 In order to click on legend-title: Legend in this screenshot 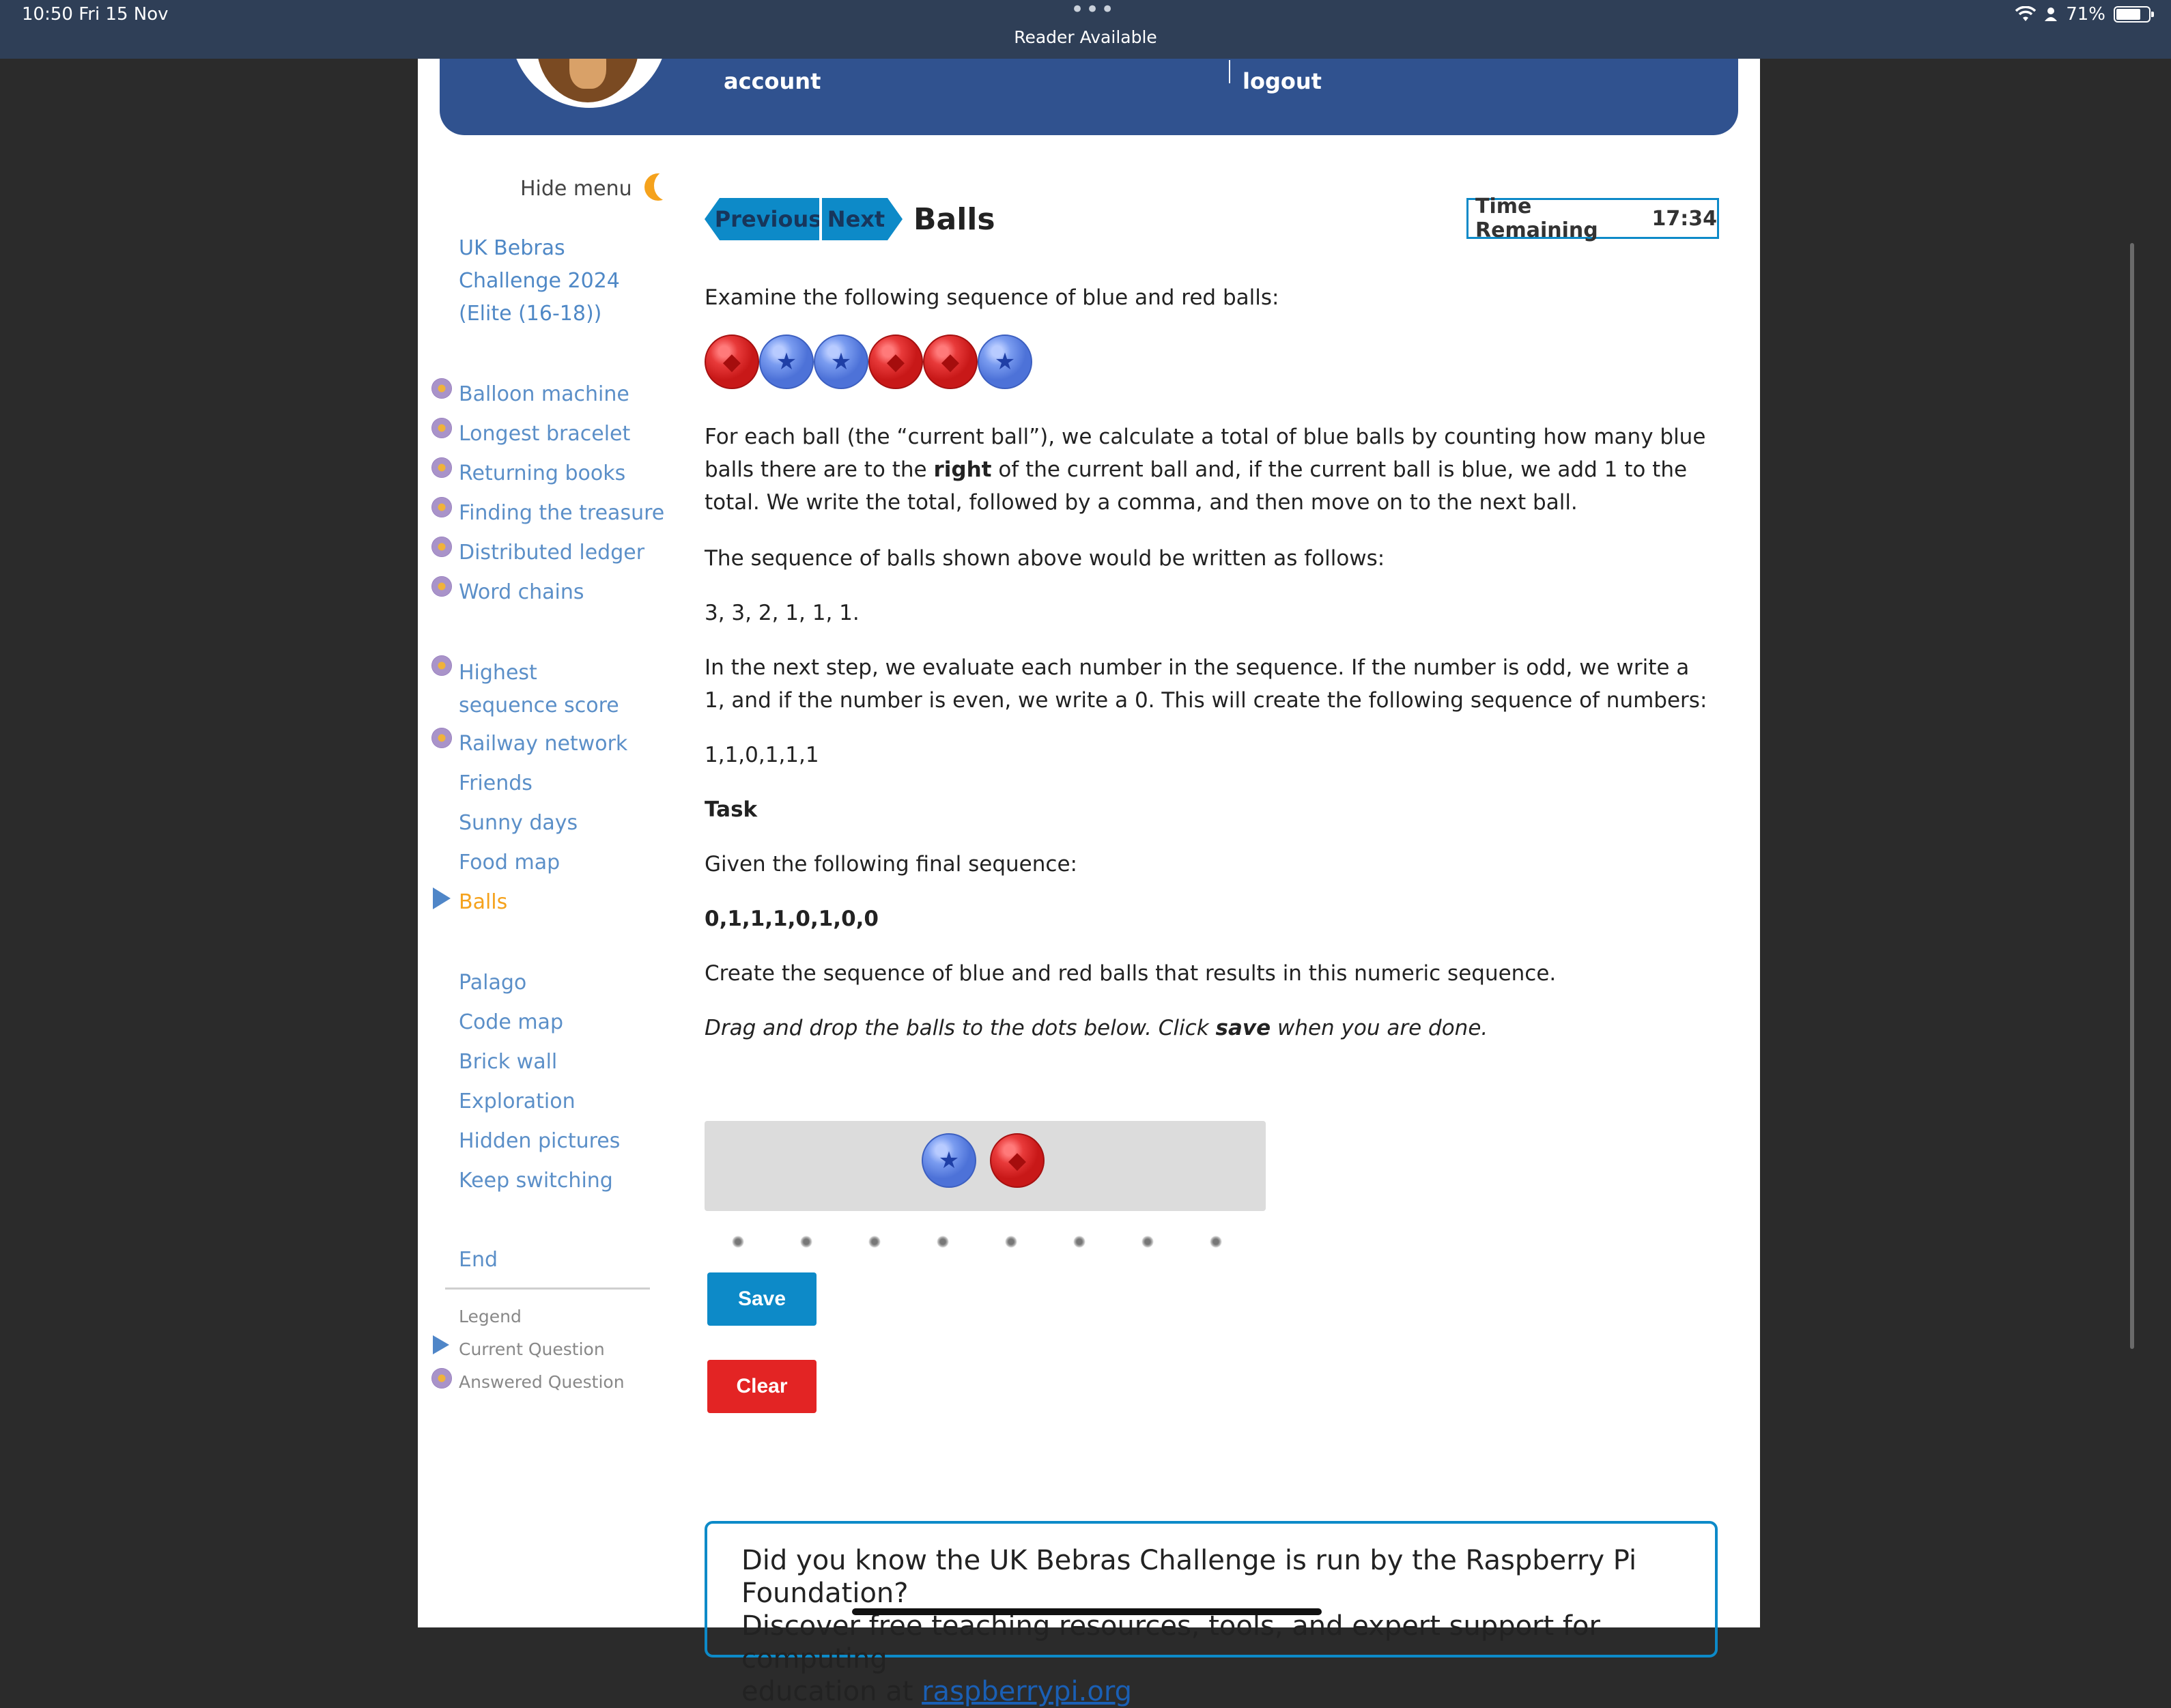, I will do `click(491, 1316)`.